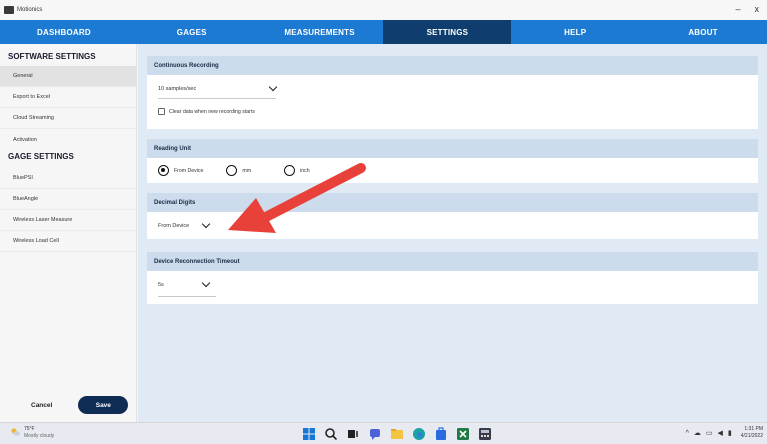 Image resolution: width=767 pixels, height=444 pixels. I want to click on tab-measurements: MEASUREMENTS, so click(320, 32).